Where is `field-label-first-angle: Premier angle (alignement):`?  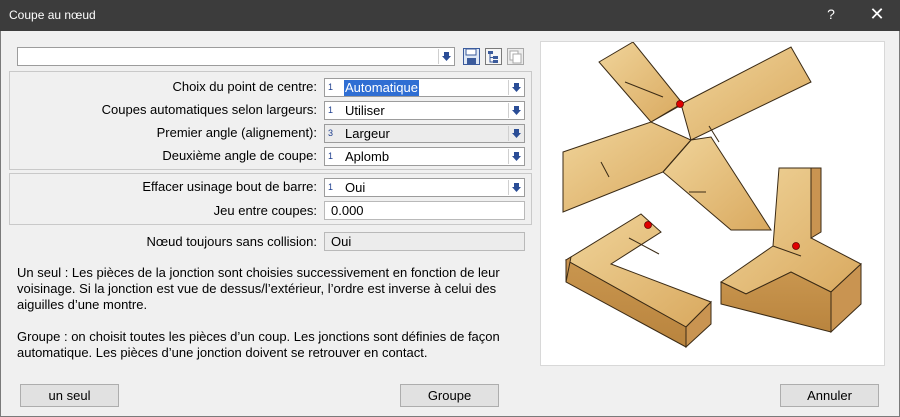
field-label-first-angle: Premier angle (alignement): is located at coordinates (236, 132).